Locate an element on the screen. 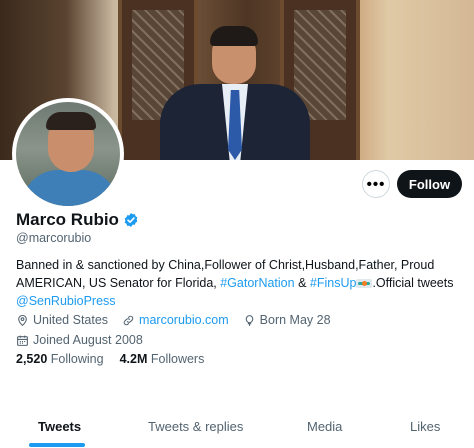  website-link: marcorubio.com is located at coordinates (184, 320).